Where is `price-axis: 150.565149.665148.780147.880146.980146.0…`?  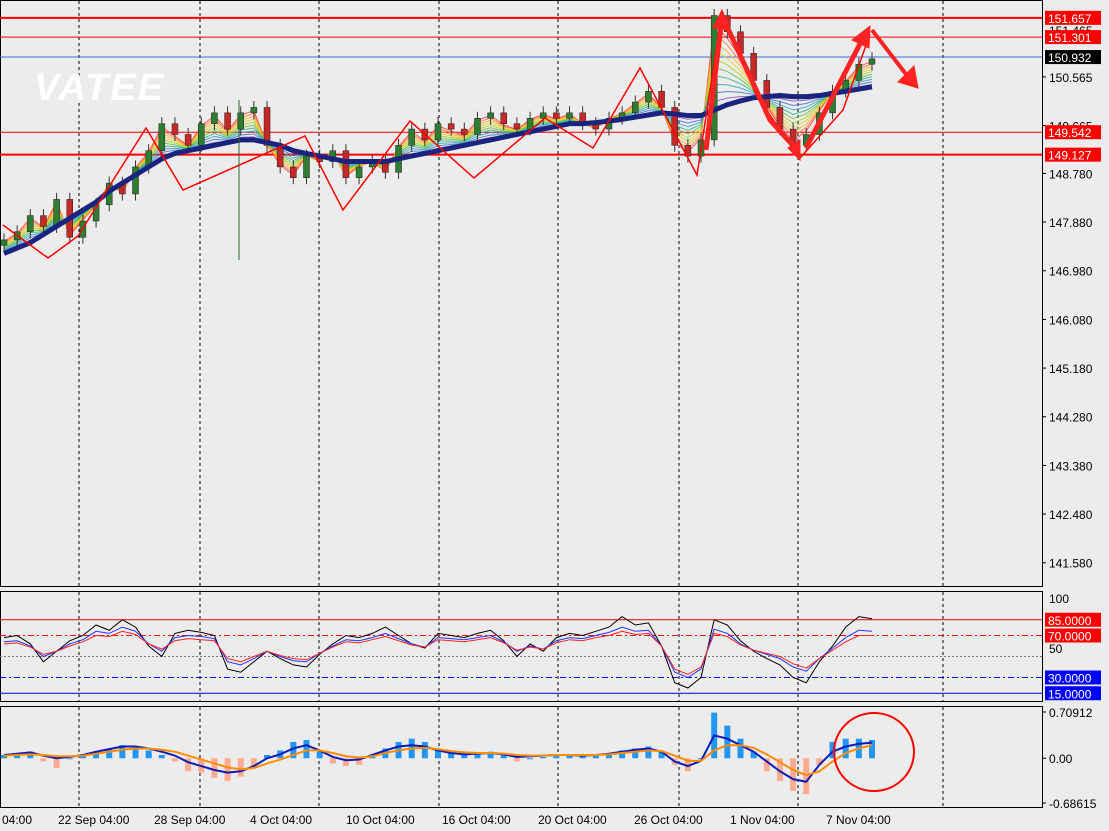
price-axis: 150.565149.665148.780147.880146.980146.0… is located at coordinates (1067, 297).